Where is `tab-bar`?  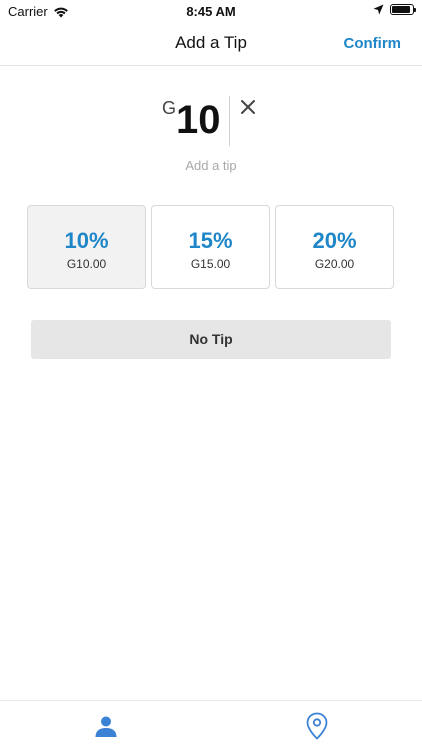
tab-bar is located at coordinates (211, 725).